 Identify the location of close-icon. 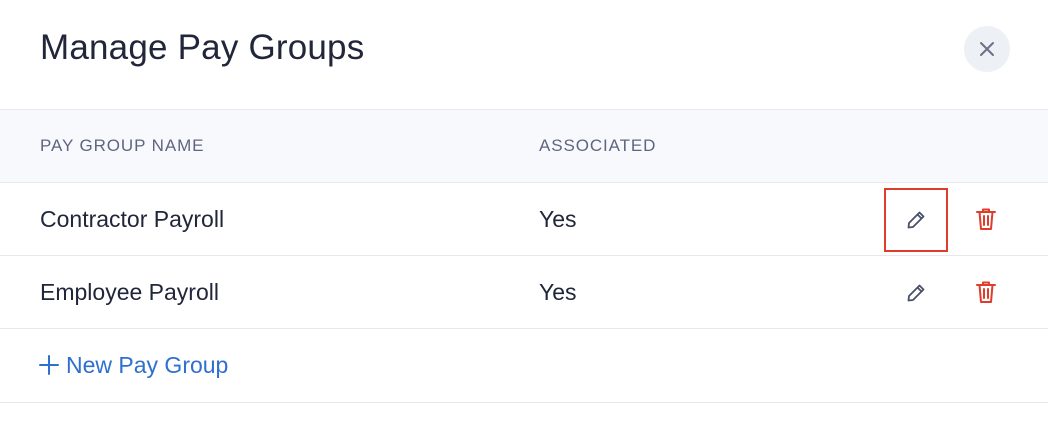
(987, 49).